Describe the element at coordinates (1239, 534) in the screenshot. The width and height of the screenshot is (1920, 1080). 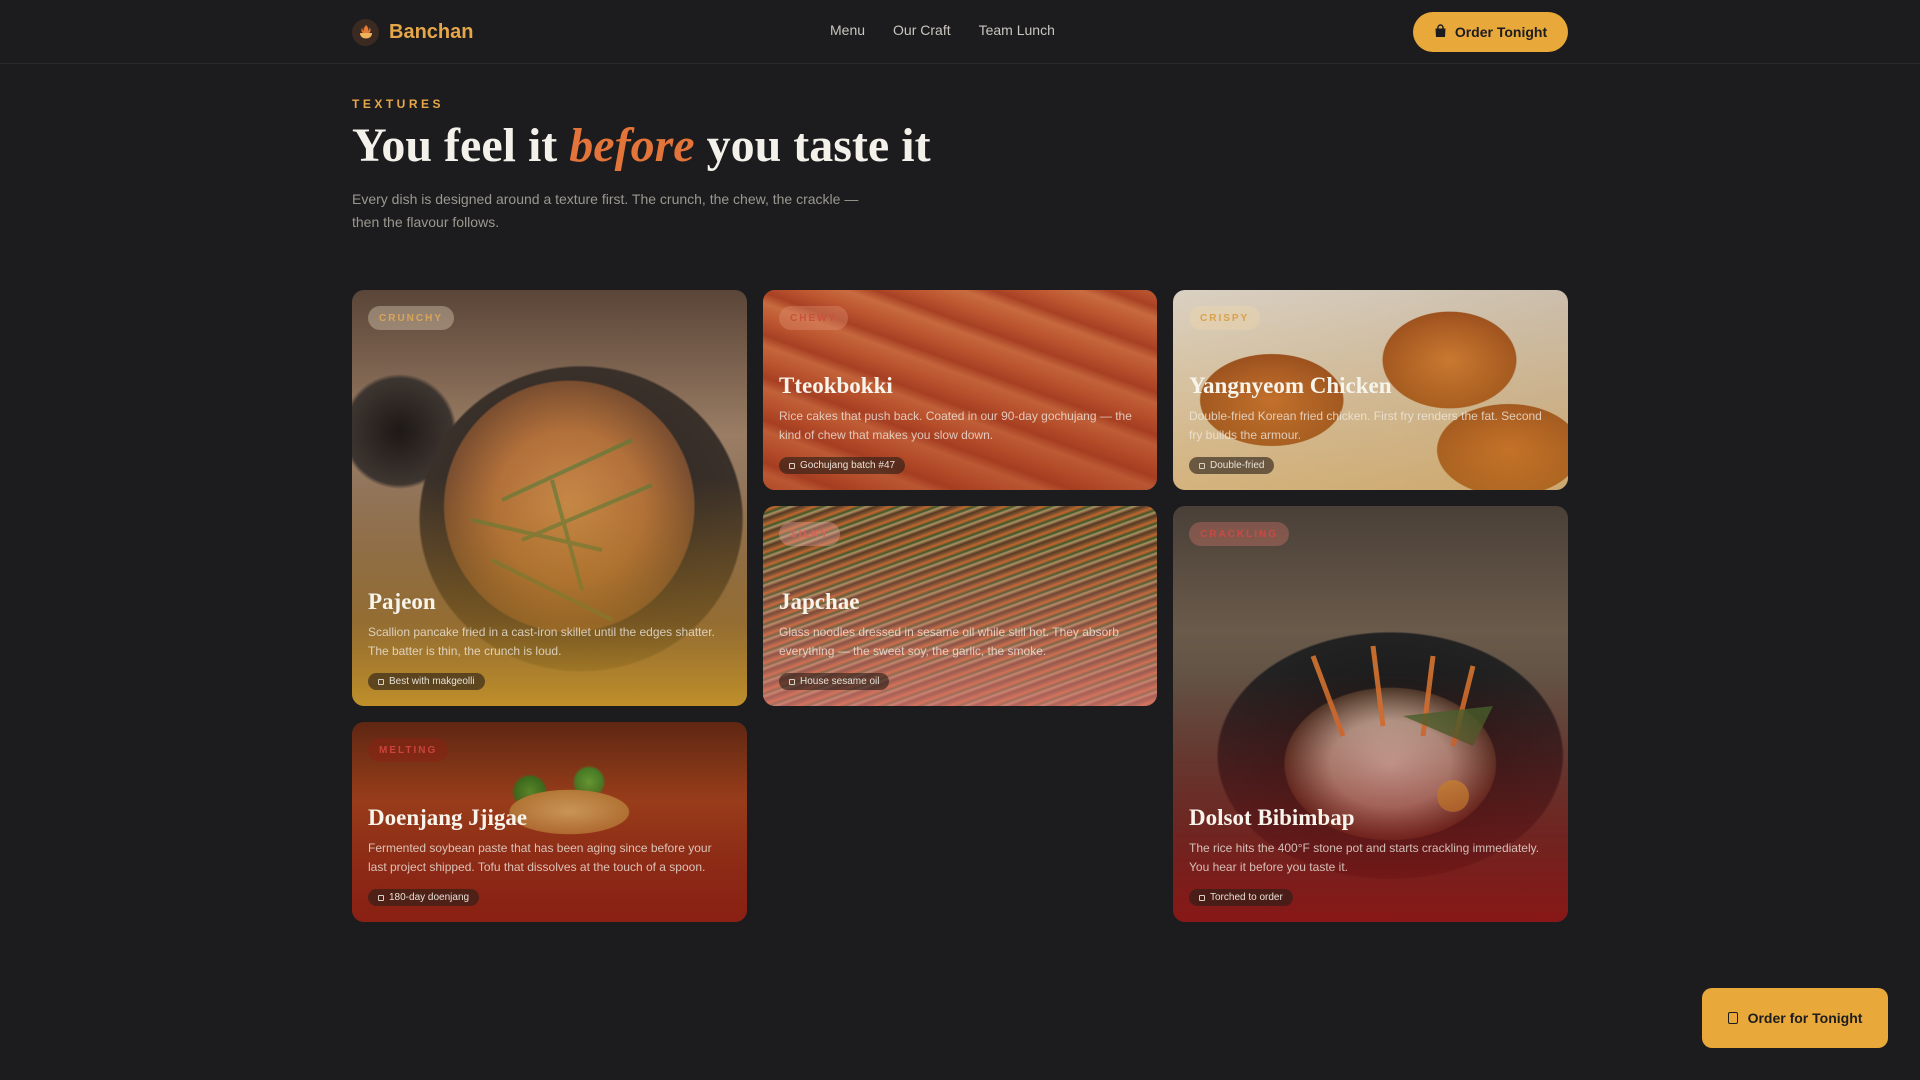
I see `texture-tag: CRACKLING` at that location.